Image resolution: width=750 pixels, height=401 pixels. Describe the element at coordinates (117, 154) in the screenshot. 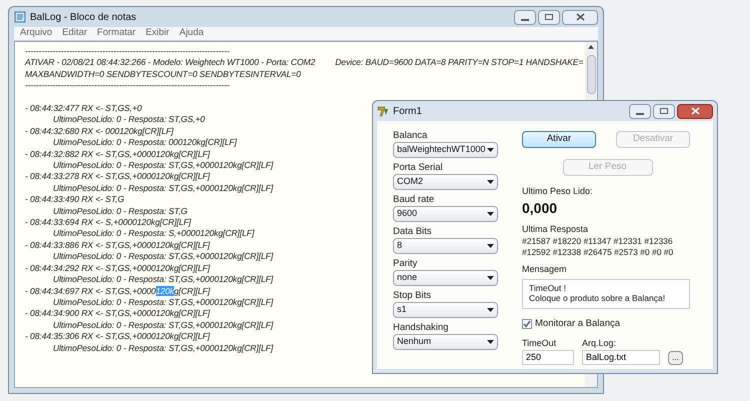

I see `log-line: - 08:44:32:882 RX <- ST,GS,+0000120kg[CR][LF]` at that location.